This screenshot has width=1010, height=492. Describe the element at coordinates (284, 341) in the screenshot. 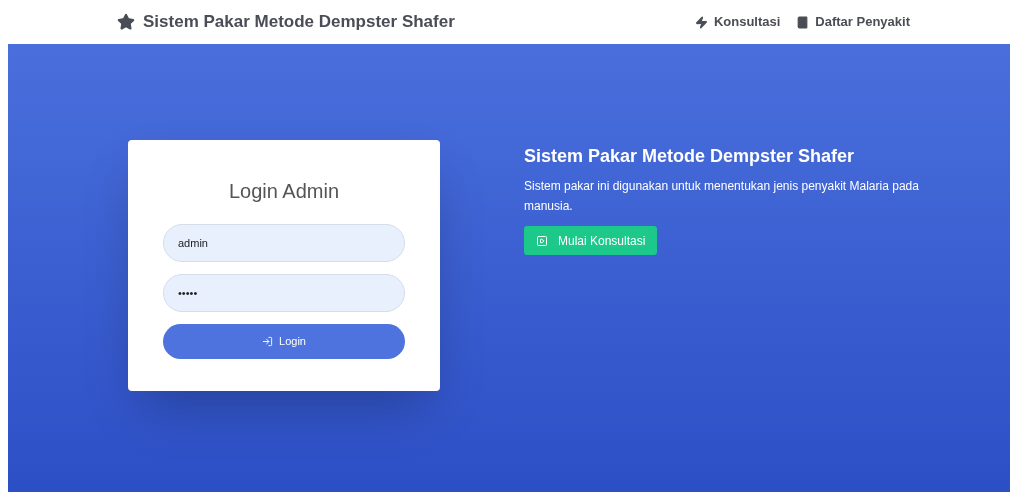

I see `login-button: Login` at that location.